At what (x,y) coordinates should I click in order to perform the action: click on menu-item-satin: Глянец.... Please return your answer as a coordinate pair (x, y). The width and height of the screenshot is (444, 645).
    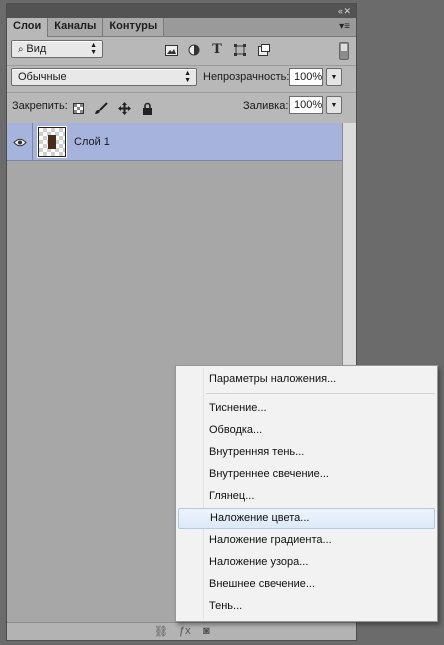
    Looking at the image, I should click on (306, 496).